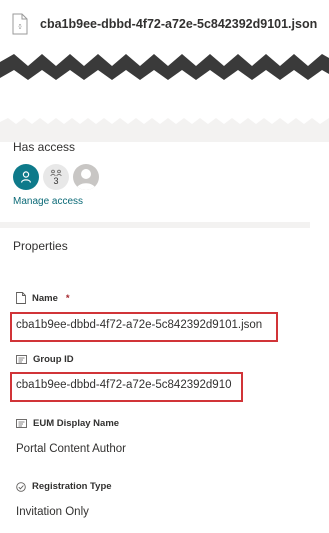  I want to click on required-marker: *, so click(67, 298).